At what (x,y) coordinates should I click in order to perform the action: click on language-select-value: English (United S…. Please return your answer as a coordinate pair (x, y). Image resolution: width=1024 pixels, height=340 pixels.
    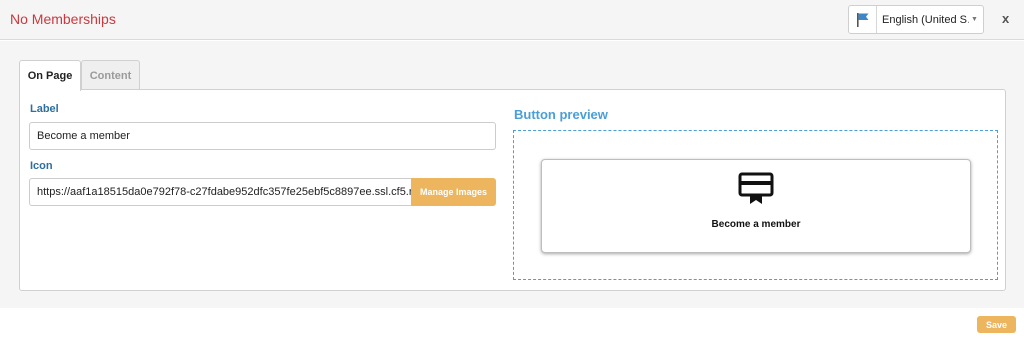
    Looking at the image, I should click on (925, 19).